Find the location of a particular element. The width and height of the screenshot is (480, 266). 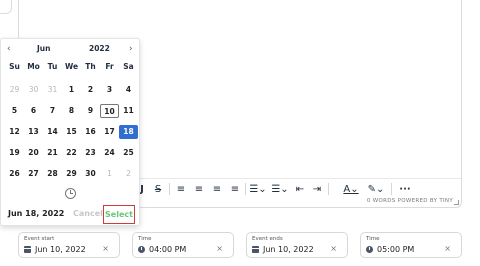

calendar-day: 23 is located at coordinates (90, 153).